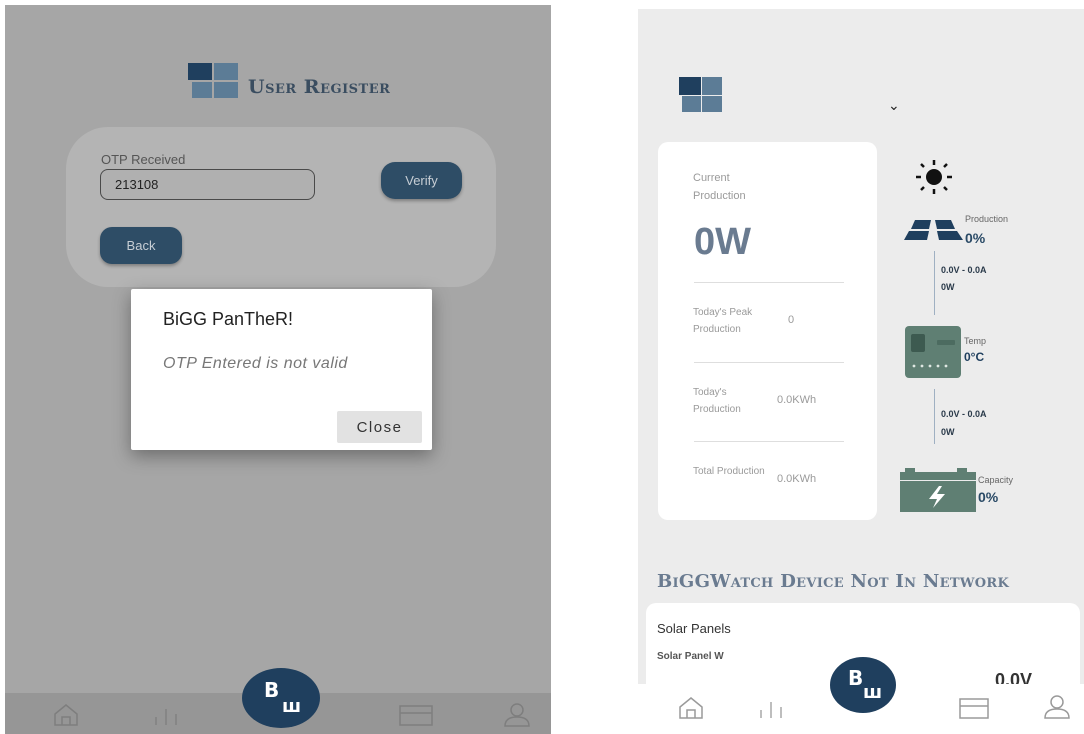 The width and height of the screenshot is (1084, 734). What do you see at coordinates (974, 357) in the screenshot?
I see `temp-value: 0°C` at bounding box center [974, 357].